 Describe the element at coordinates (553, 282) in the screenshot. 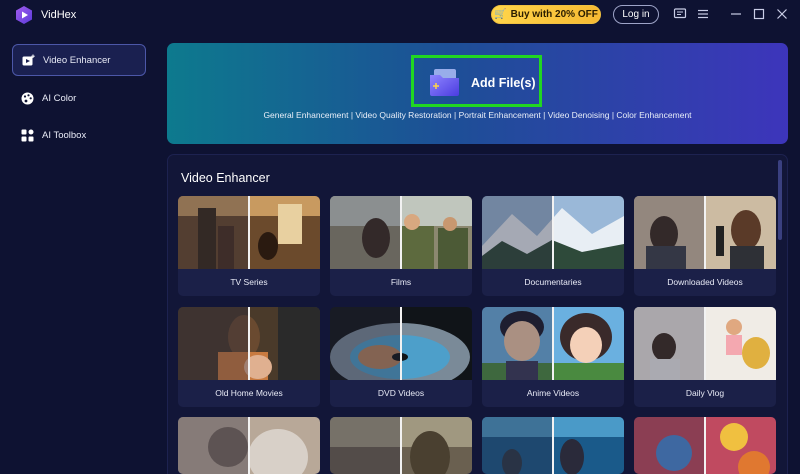

I see `card-label: Documentaries` at that location.